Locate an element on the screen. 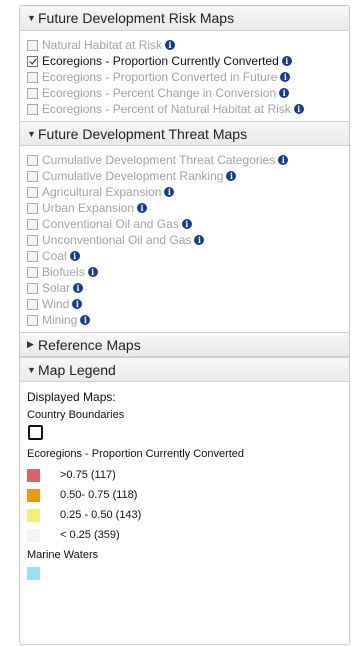  layer-label: Biofuels is located at coordinates (63, 272).